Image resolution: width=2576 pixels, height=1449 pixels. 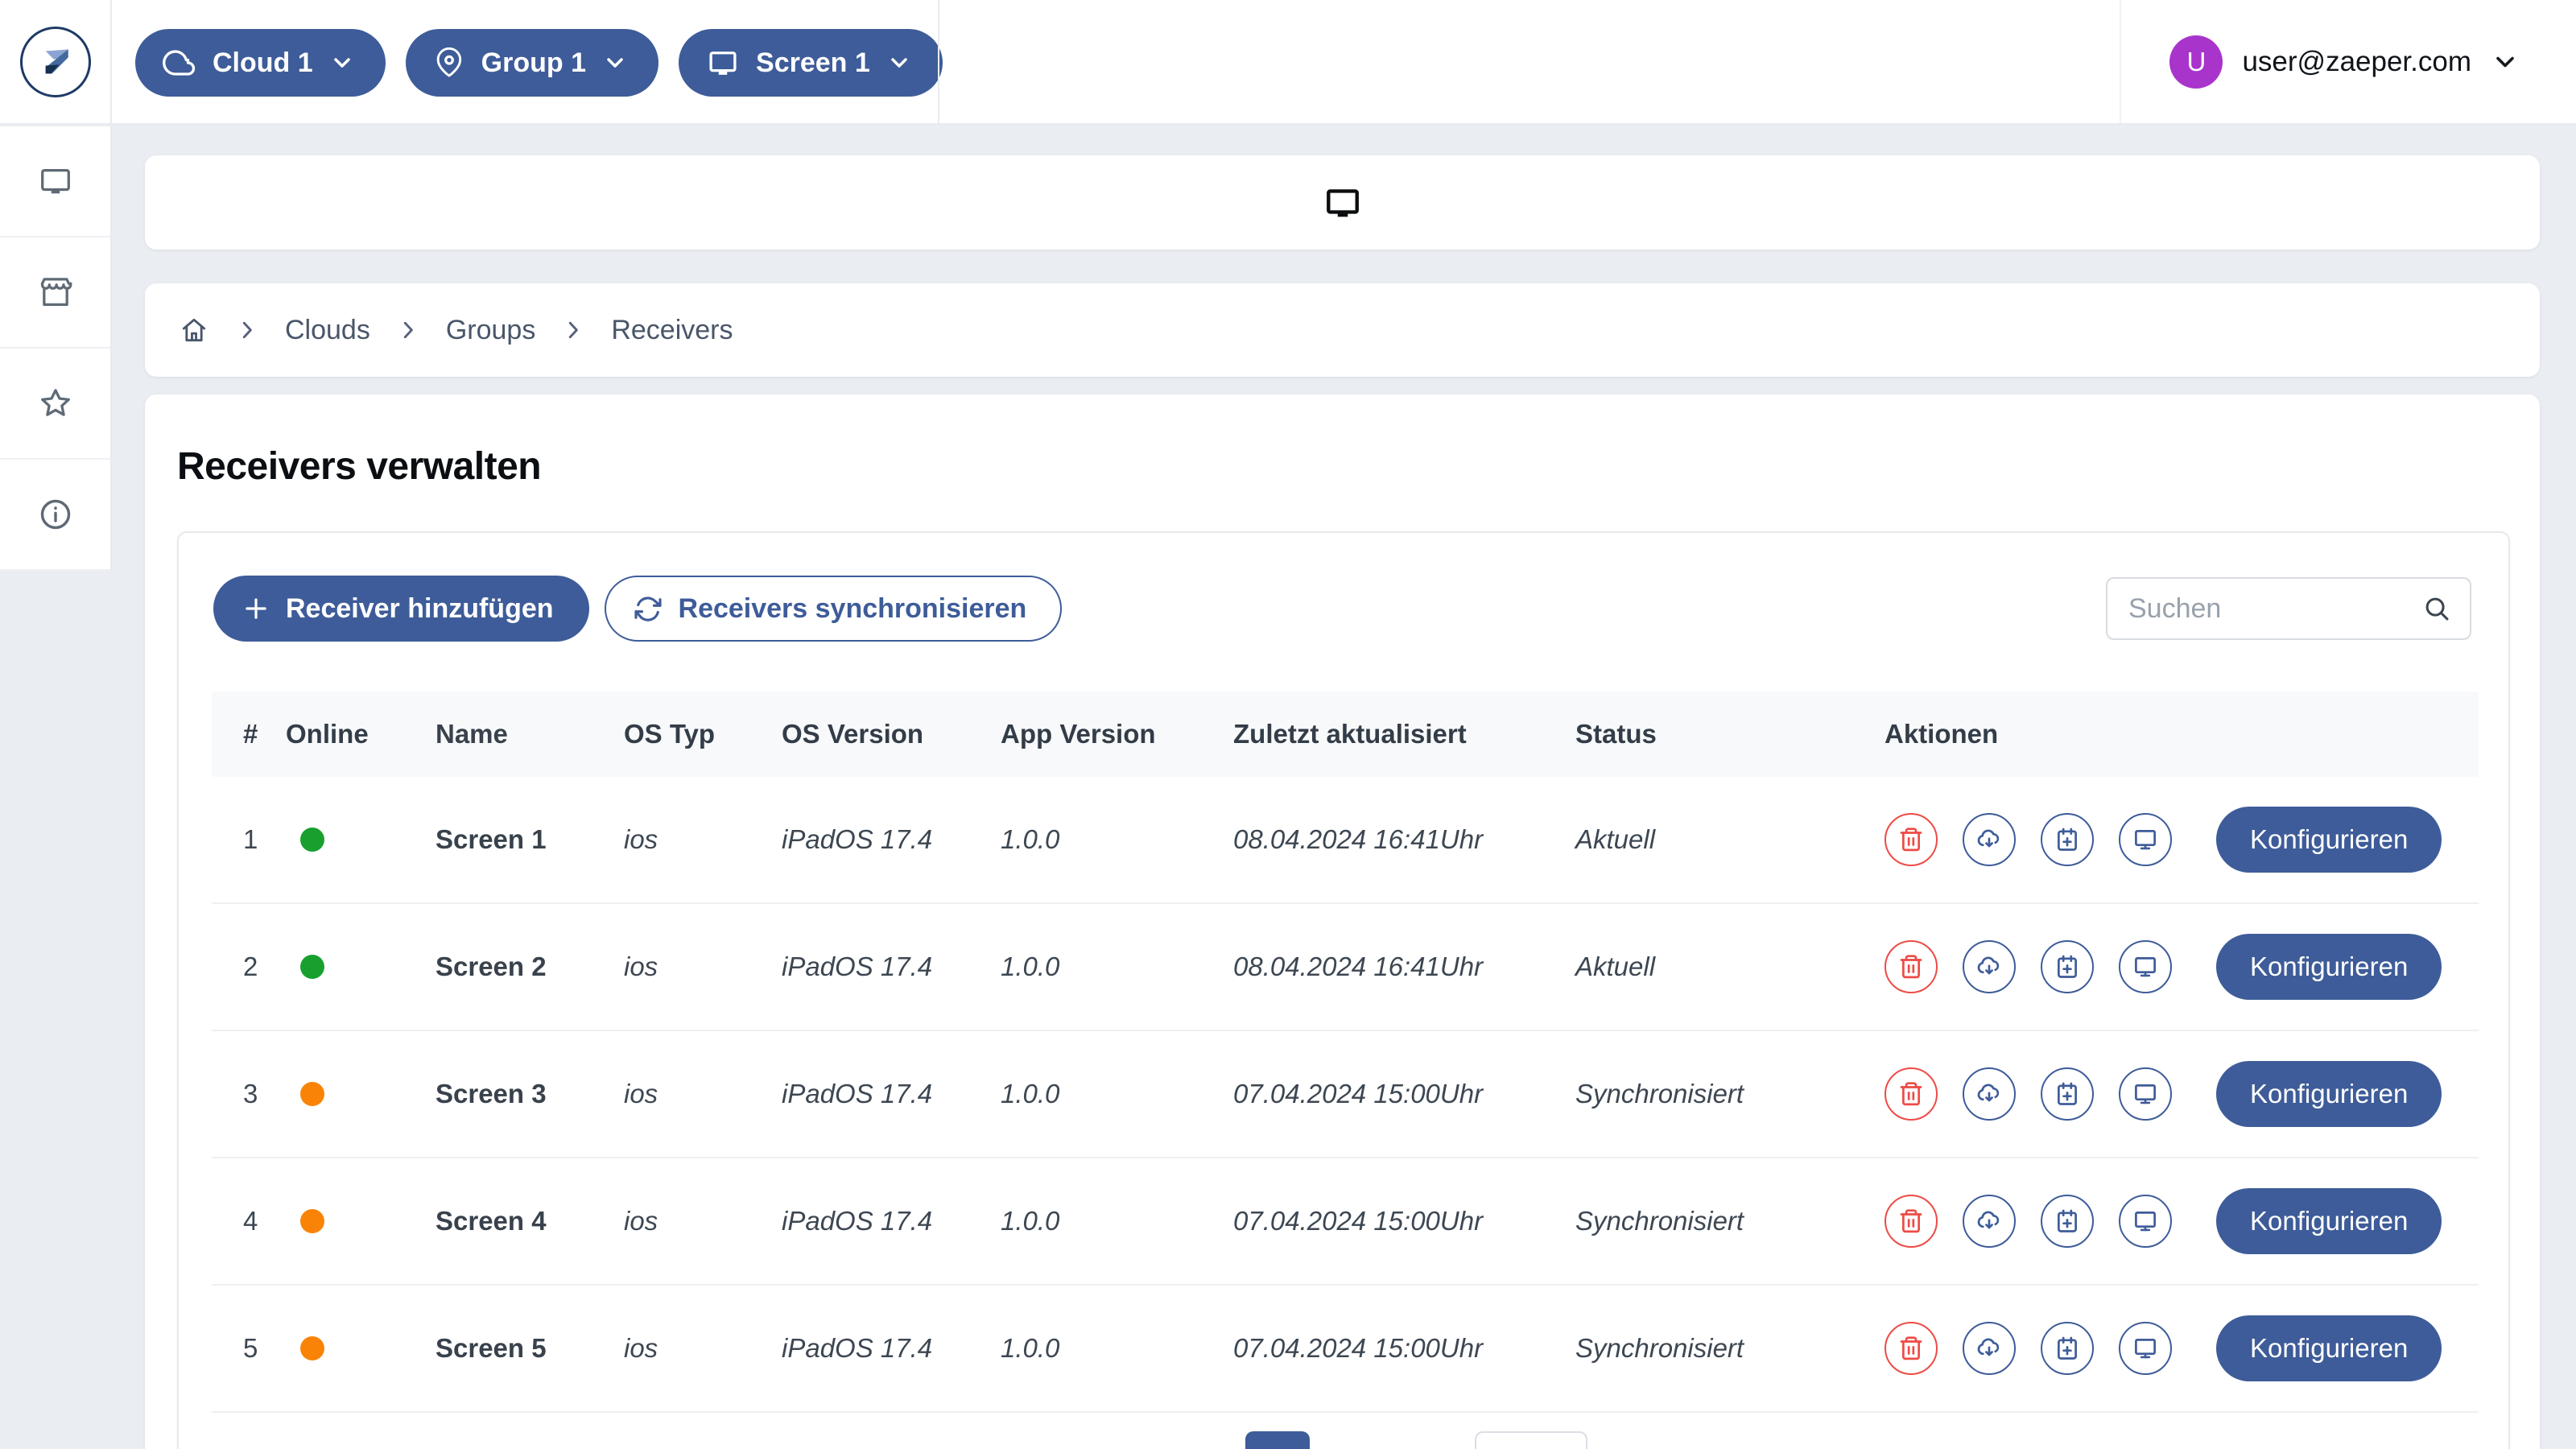 I want to click on sync-receivers-label: Receivers synchronisieren, so click(x=852, y=608).